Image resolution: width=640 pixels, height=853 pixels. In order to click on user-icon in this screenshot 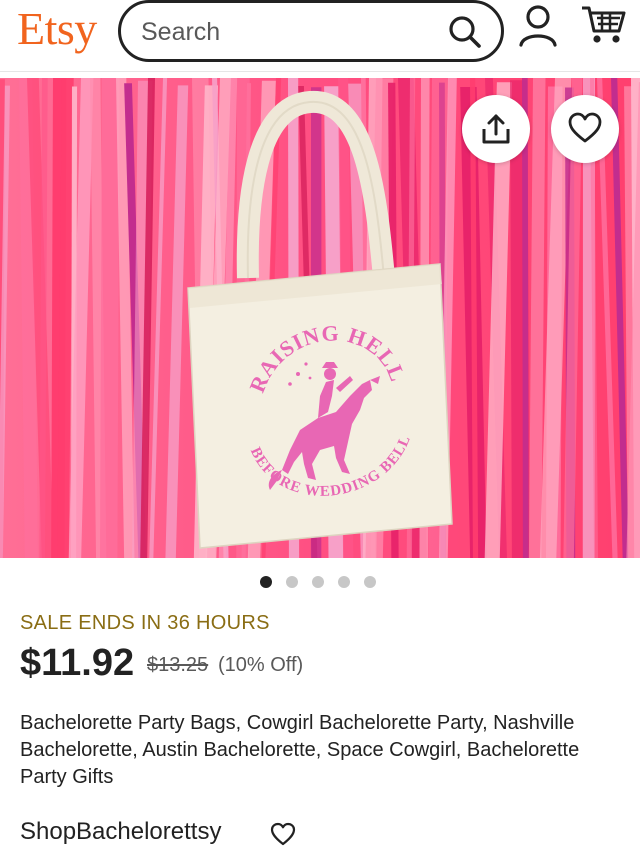, I will do `click(538, 26)`.